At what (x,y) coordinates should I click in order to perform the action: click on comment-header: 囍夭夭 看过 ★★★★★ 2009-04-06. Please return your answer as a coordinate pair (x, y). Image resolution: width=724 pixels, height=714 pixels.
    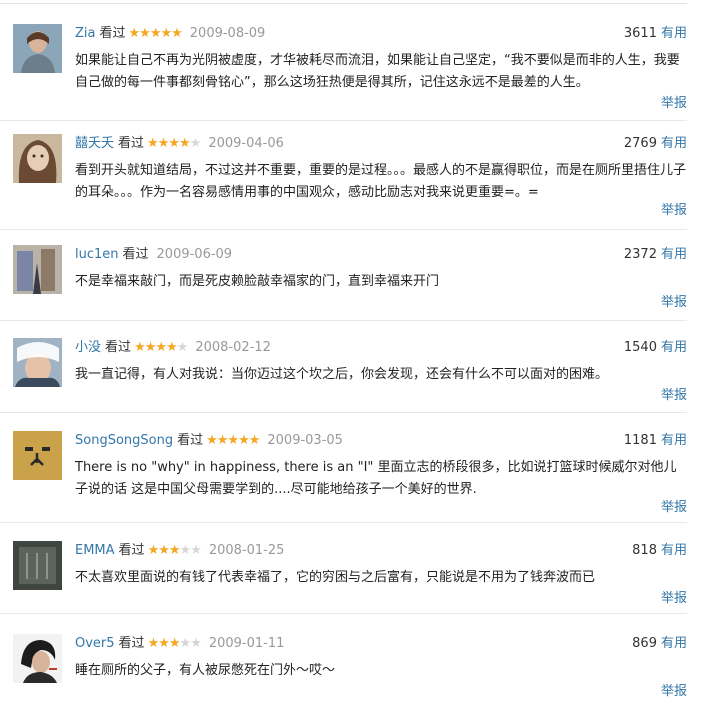
    Looking at the image, I should click on (179, 144).